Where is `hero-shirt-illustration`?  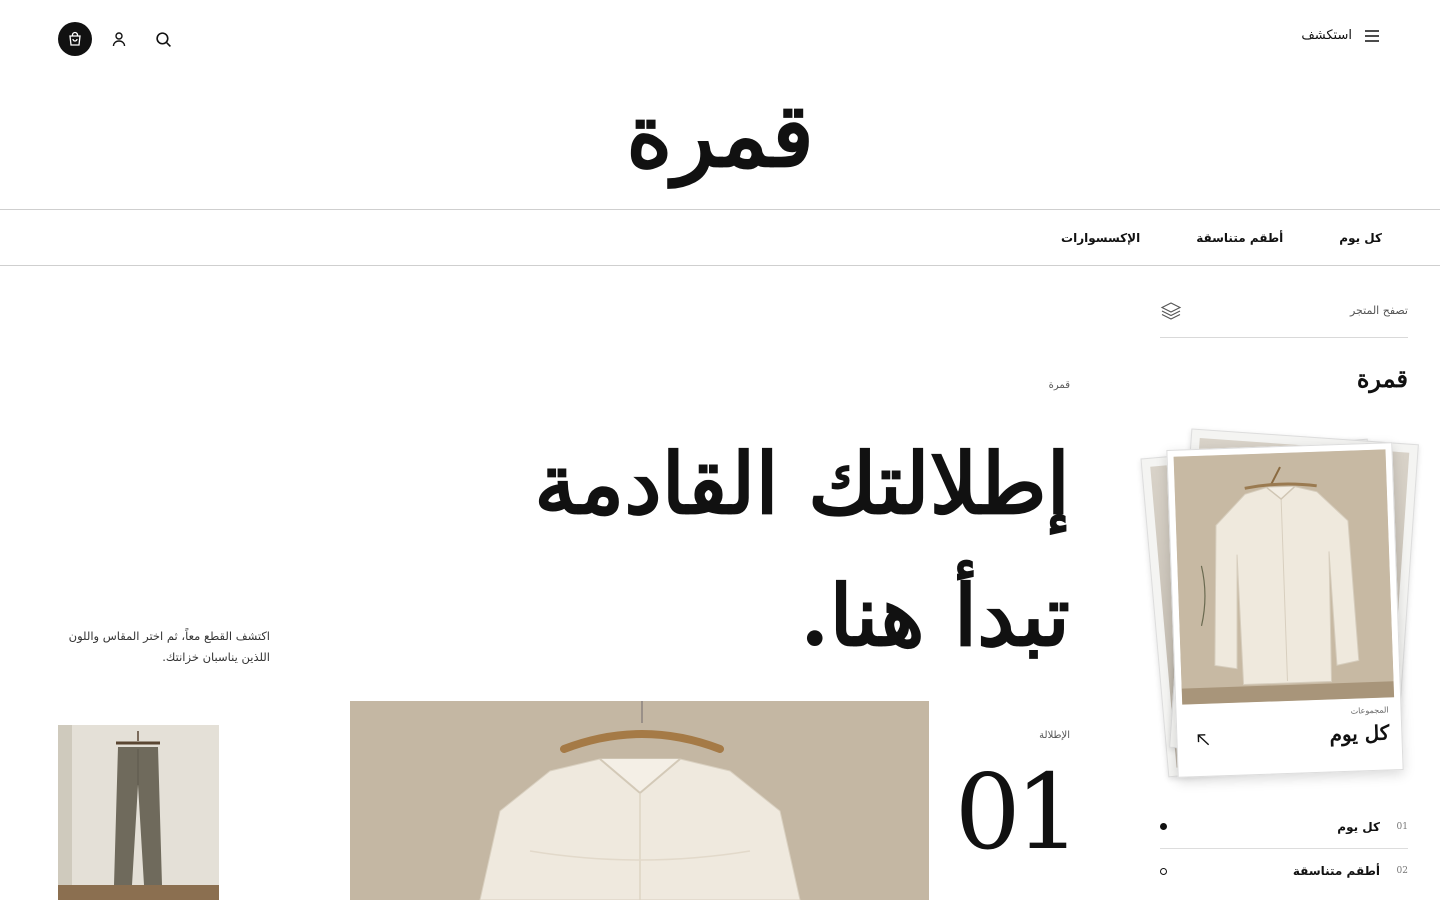 hero-shirt-illustration is located at coordinates (639, 800).